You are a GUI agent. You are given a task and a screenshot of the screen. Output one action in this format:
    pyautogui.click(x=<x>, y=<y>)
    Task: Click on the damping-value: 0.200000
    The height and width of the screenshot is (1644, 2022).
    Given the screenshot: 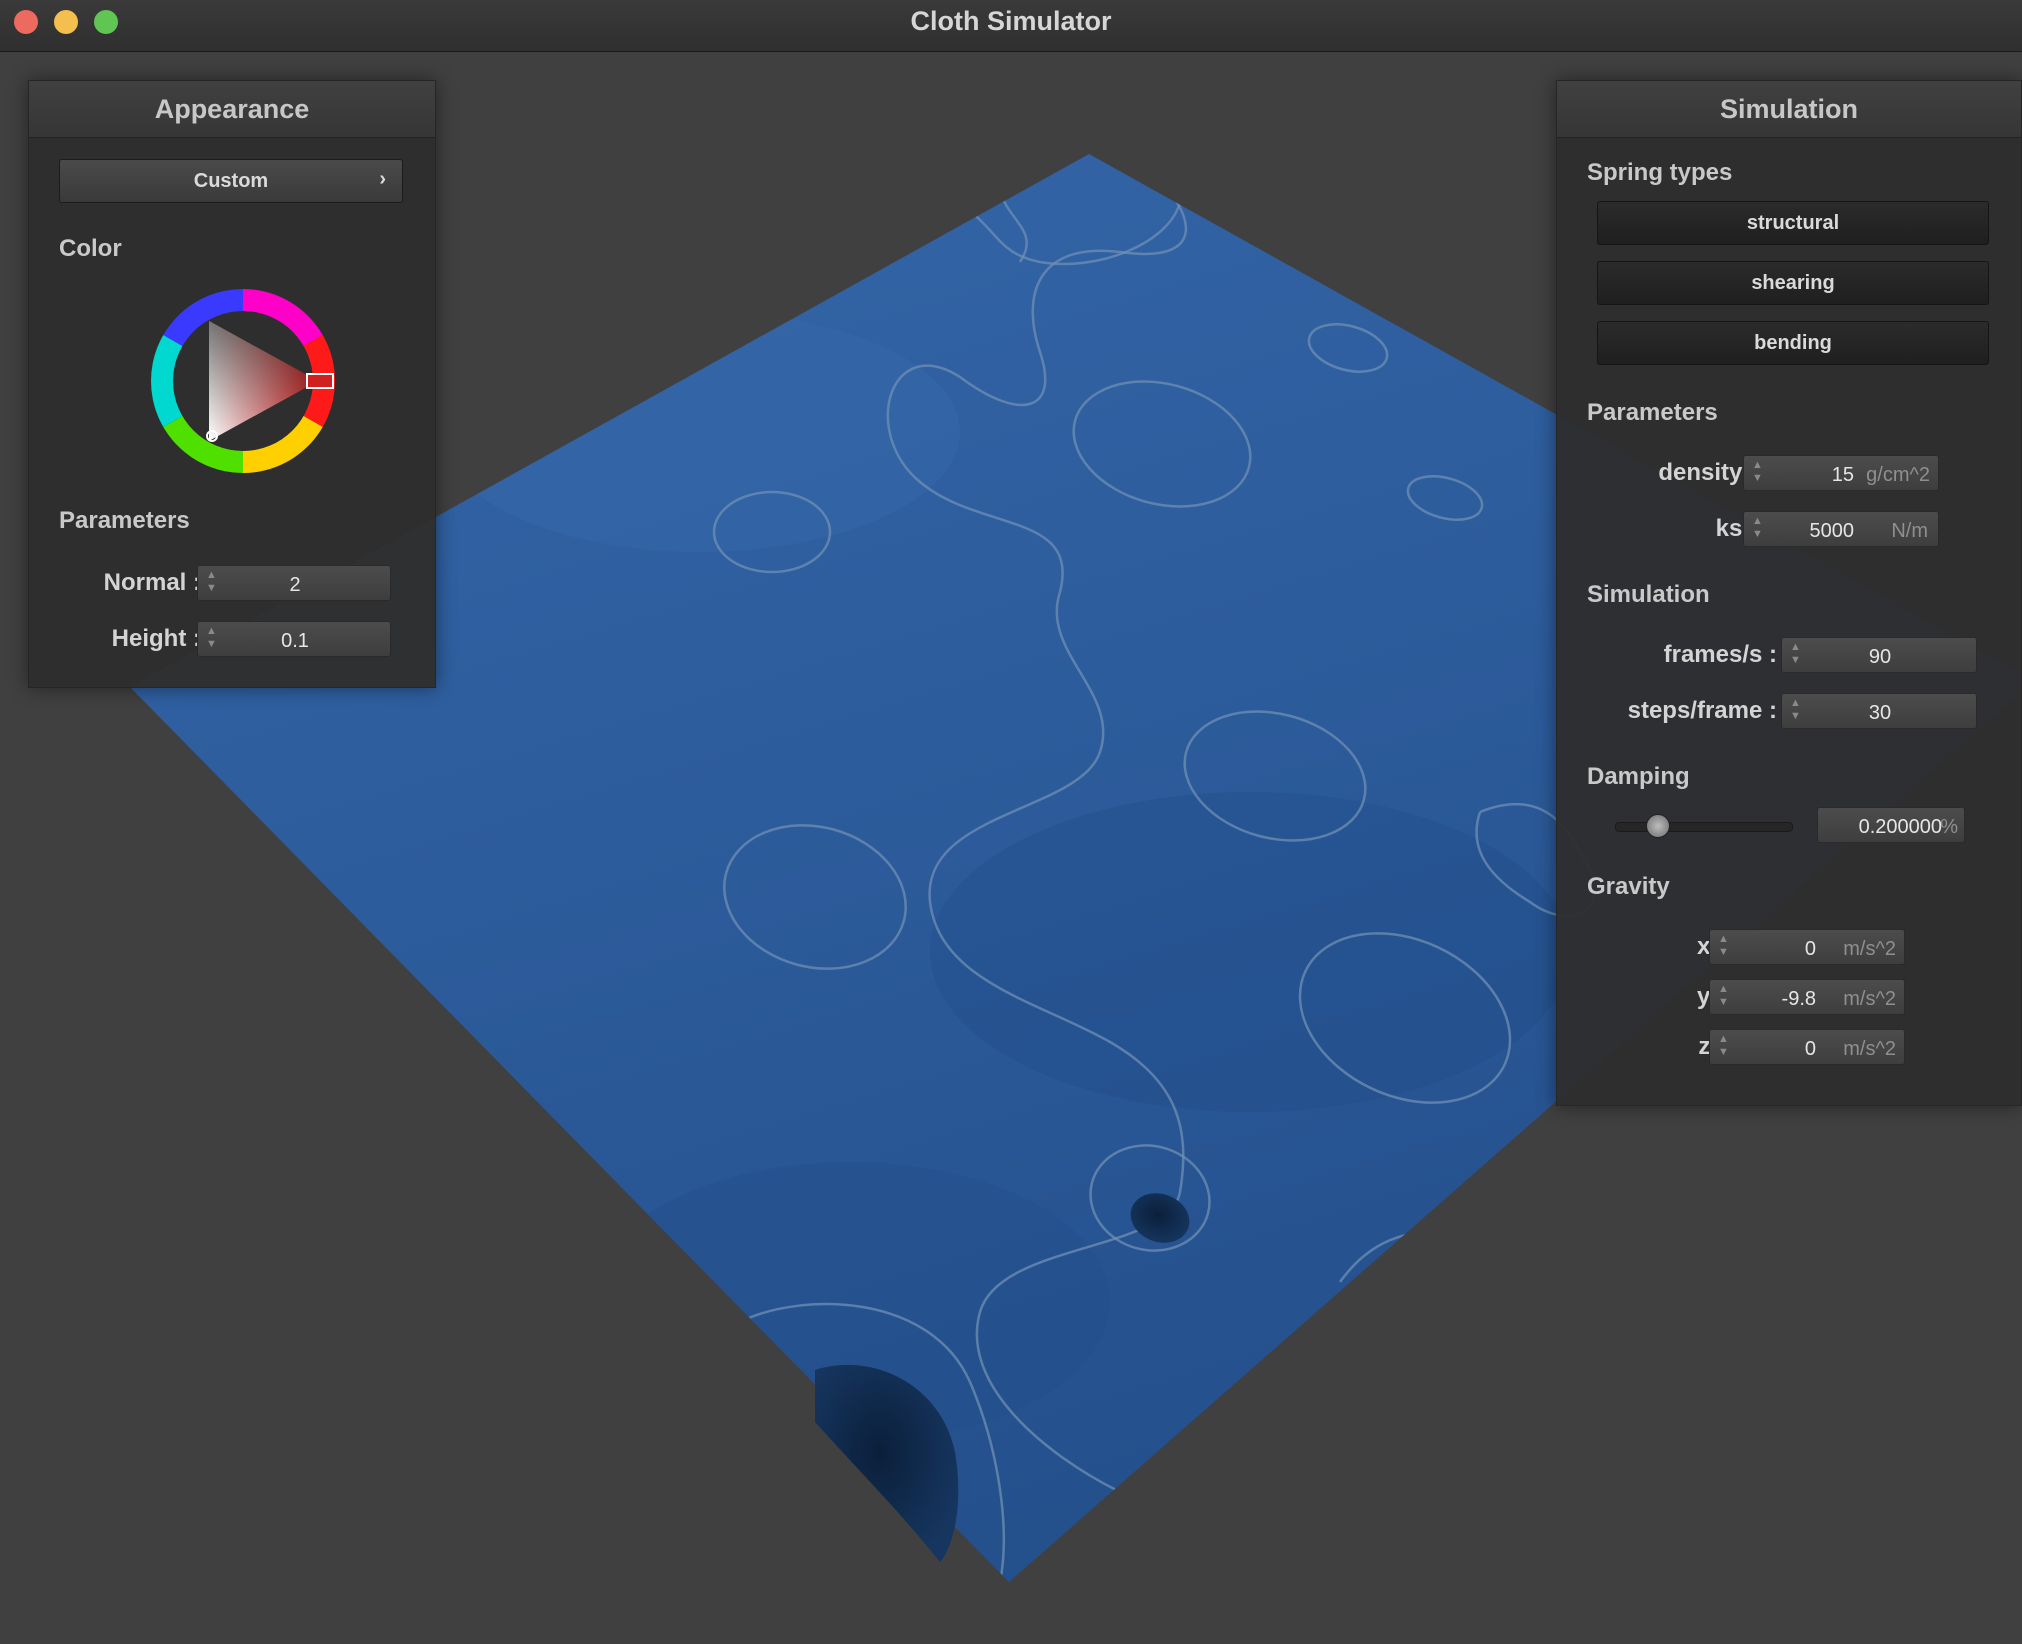 What is the action you would take?
    pyautogui.click(x=1900, y=827)
    